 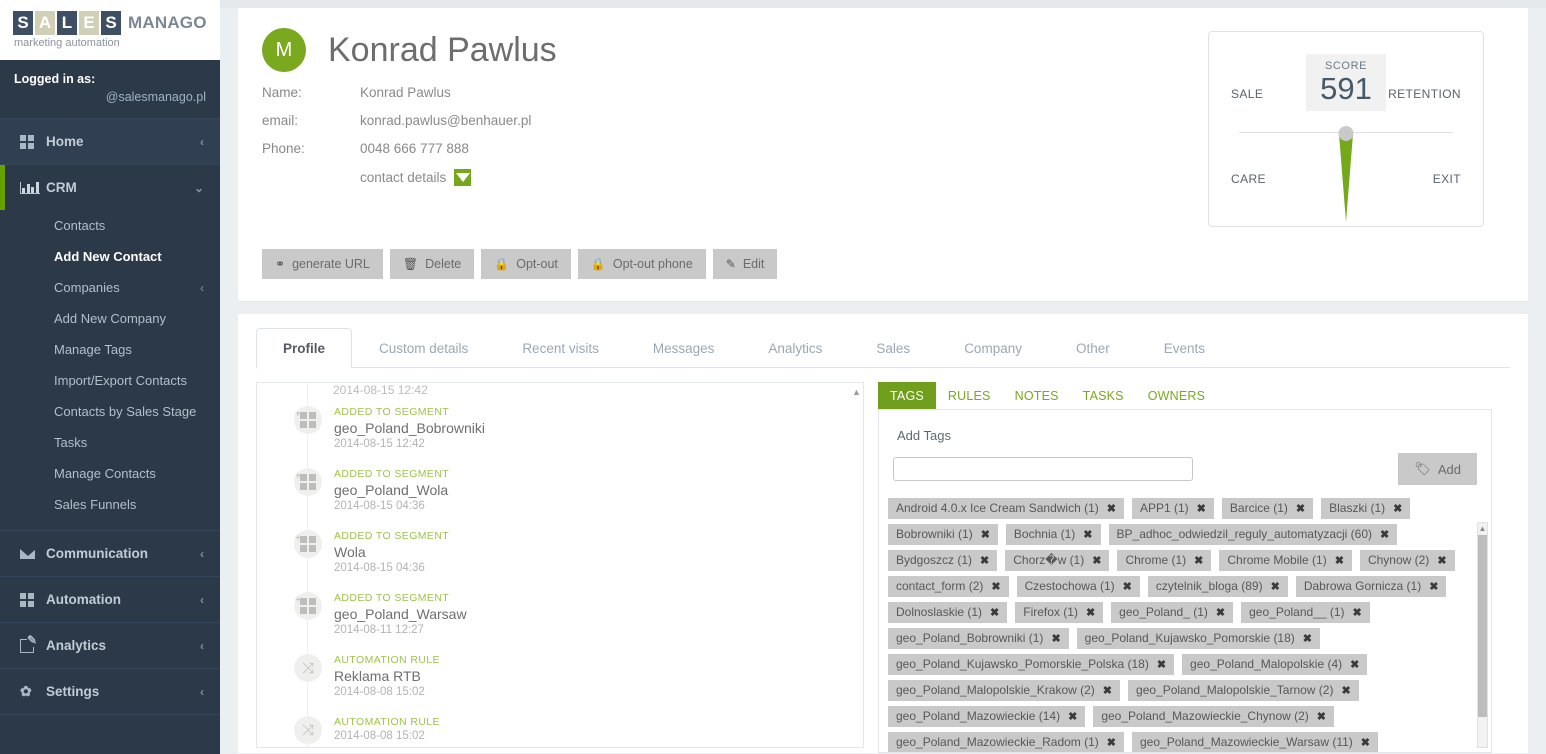 What do you see at coordinates (1057, 560) in the screenshot?
I see `tag-chip: Chorz�w (1) ✖` at bounding box center [1057, 560].